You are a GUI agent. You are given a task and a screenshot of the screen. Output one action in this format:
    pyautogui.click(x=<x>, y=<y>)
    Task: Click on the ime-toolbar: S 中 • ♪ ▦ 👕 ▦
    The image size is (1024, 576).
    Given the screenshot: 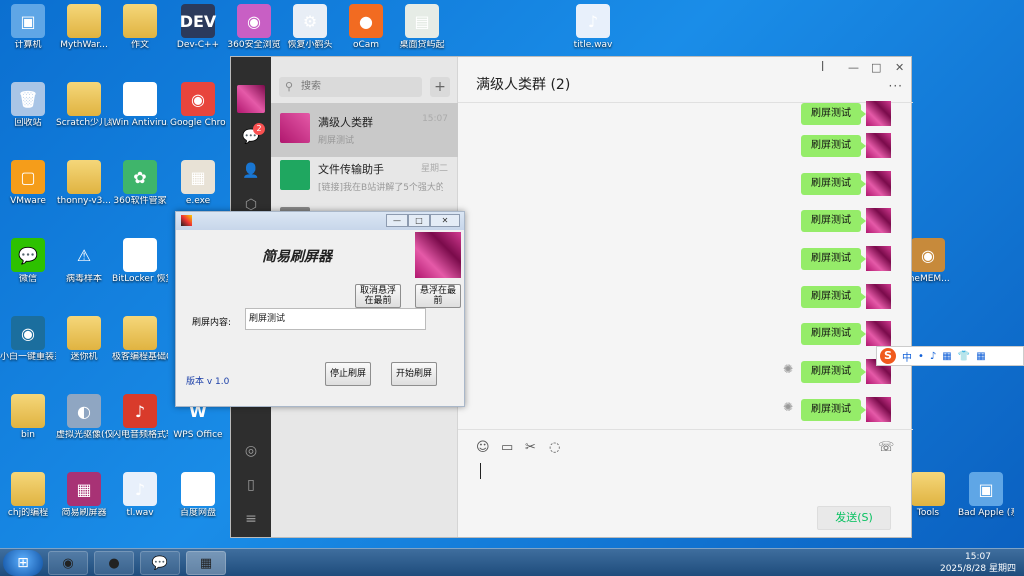 What is the action you would take?
    pyautogui.click(x=950, y=356)
    